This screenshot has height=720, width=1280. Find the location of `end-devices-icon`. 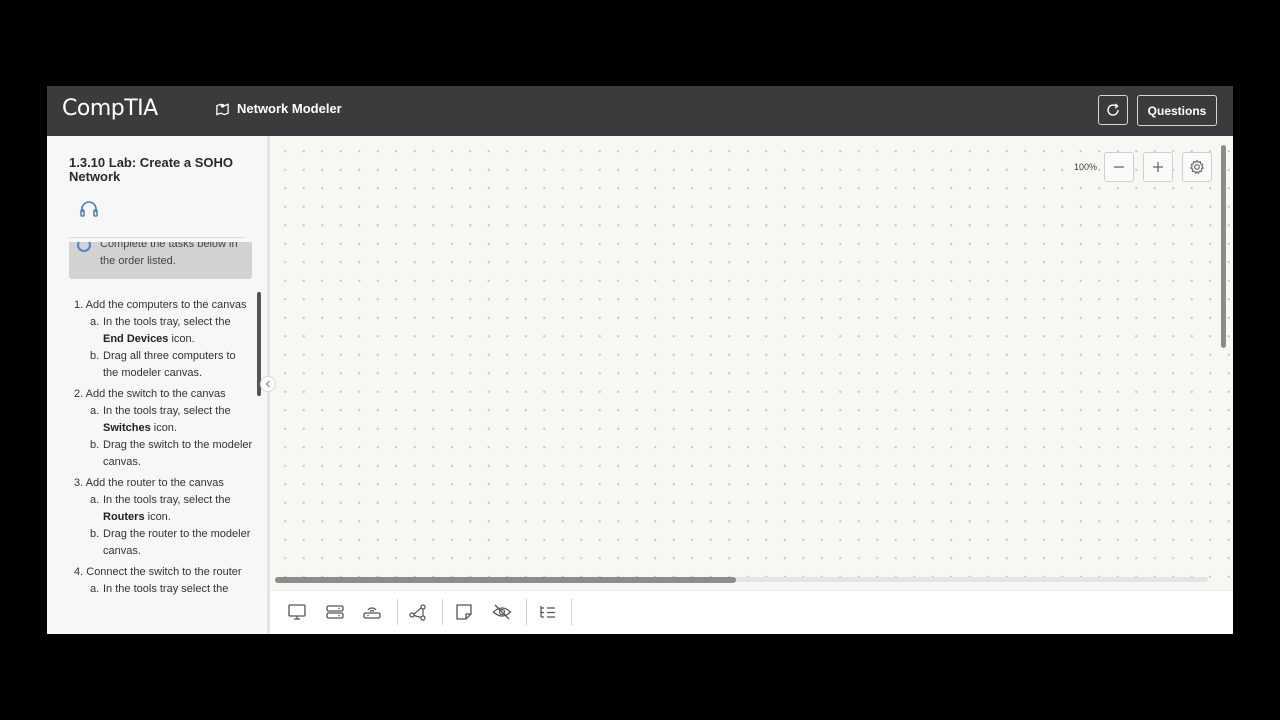

end-devices-icon is located at coordinates (297, 612).